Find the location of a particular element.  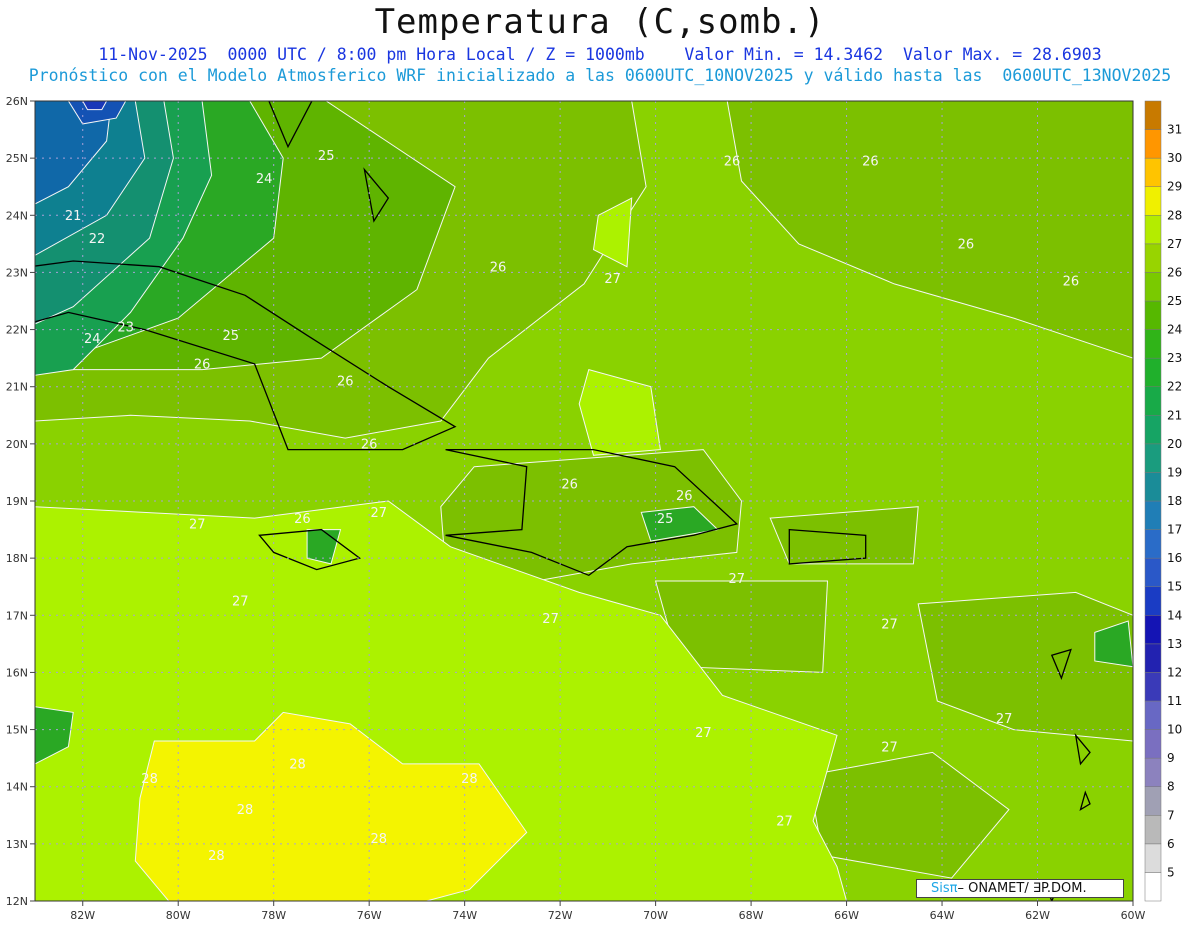

colorbar-label: 5 is located at coordinates (1171, 872).